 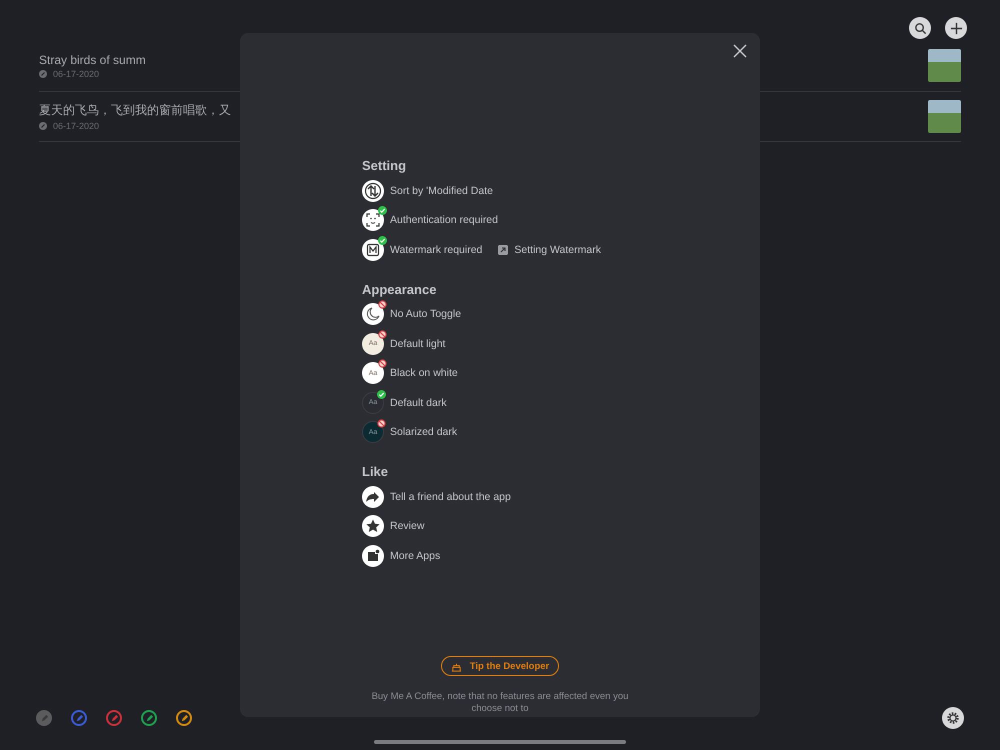 I want to click on option-label: Sort by 'Modified Date, so click(x=441, y=190).